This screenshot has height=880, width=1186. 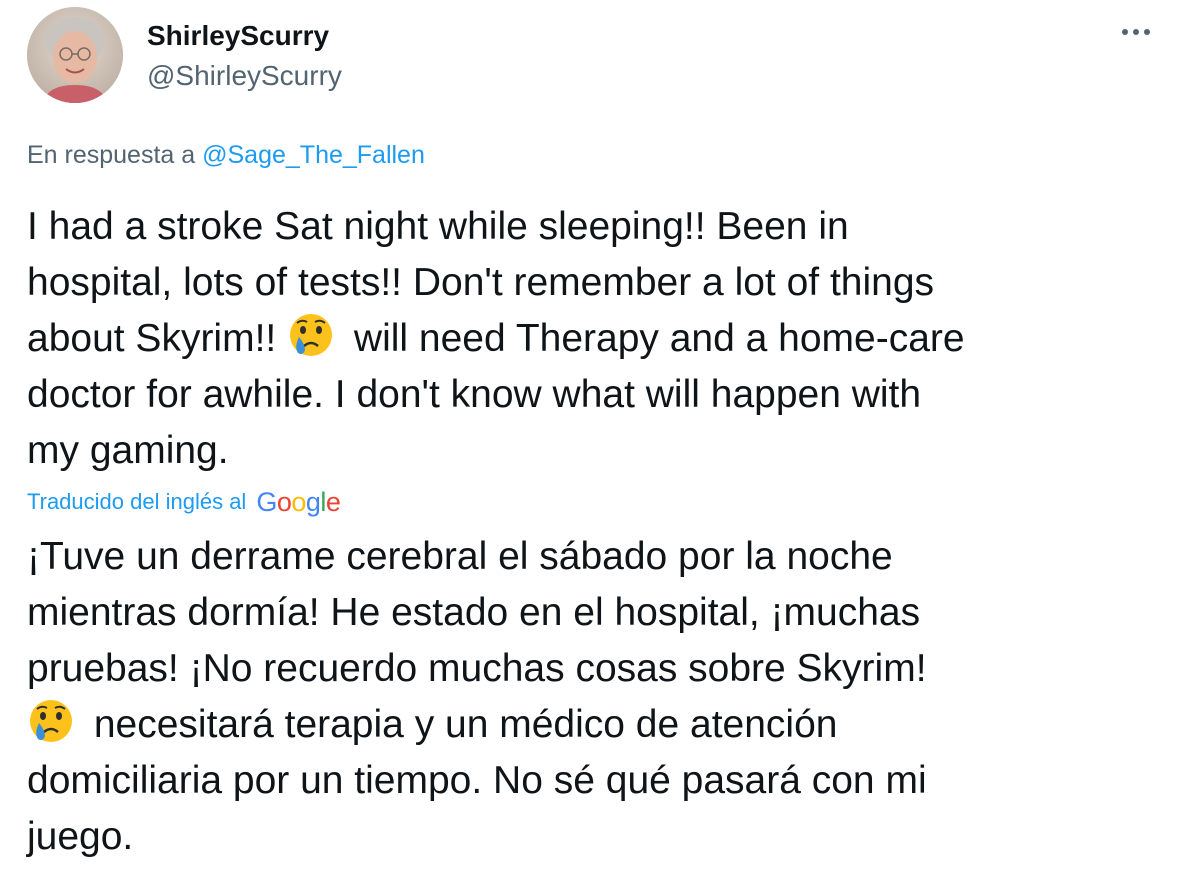 What do you see at coordinates (298, 502) in the screenshot?
I see `google-logo-icon: Google` at bounding box center [298, 502].